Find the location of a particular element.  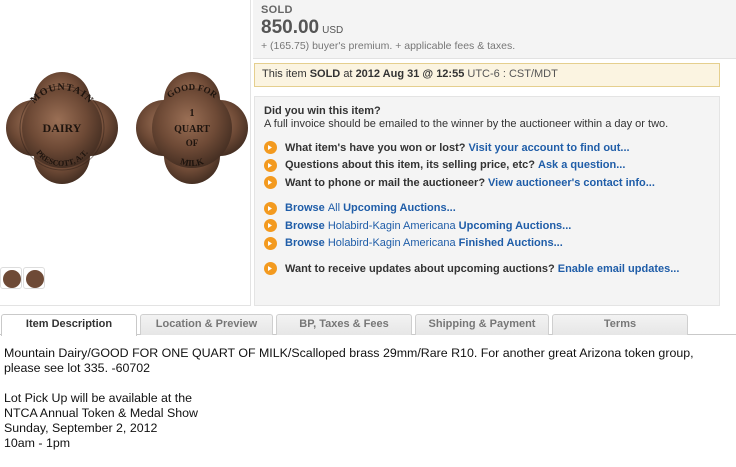

svg-text: 1 is located at coordinates (192, 113).